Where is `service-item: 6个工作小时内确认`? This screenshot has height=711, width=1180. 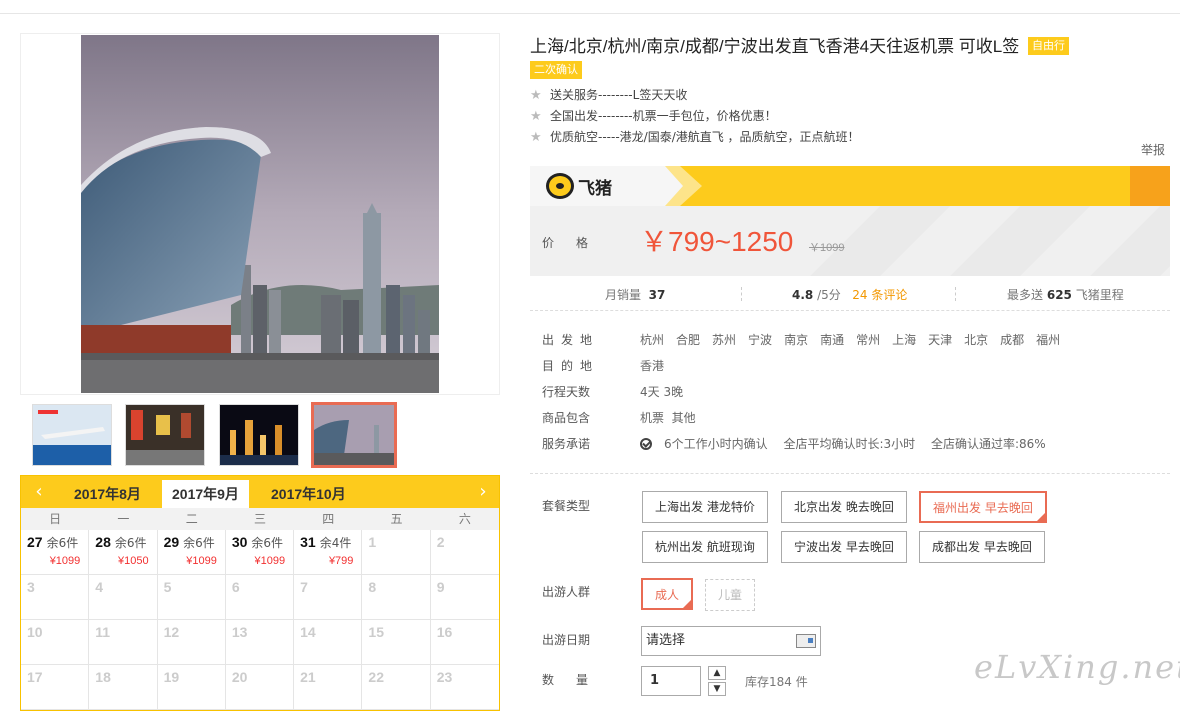 service-item: 6个工作小时内确认 is located at coordinates (716, 444).